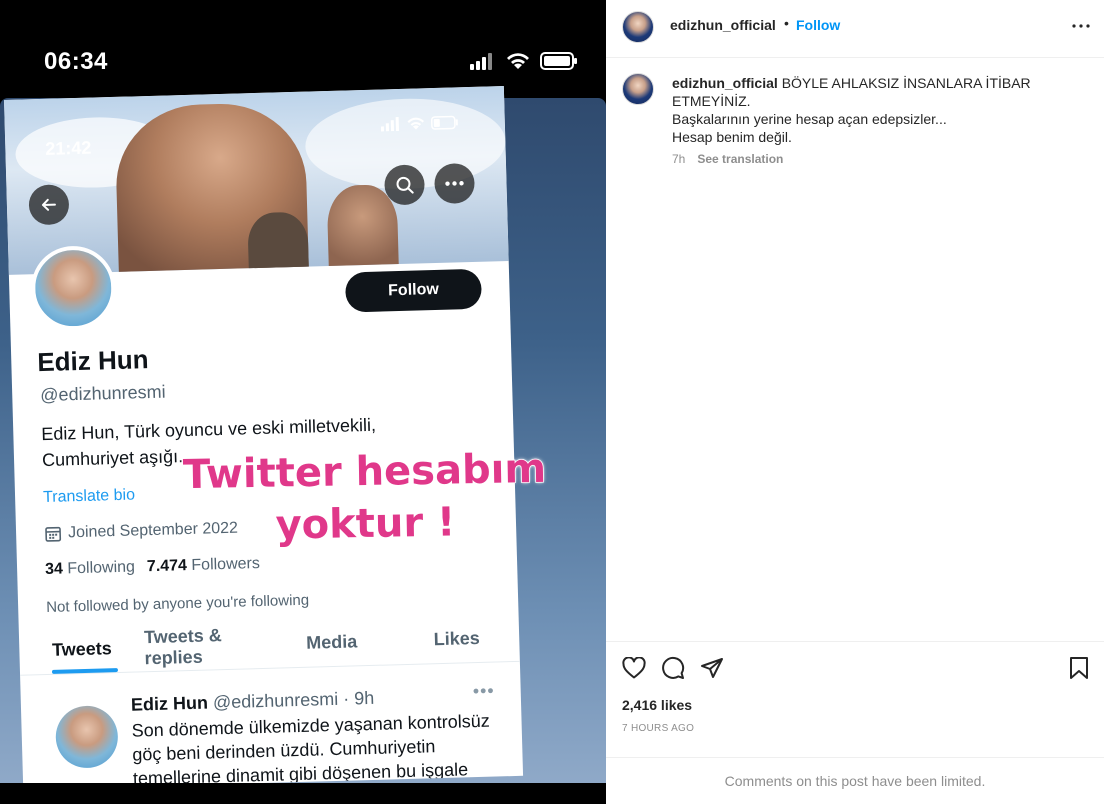 This screenshot has height=804, width=1104. What do you see at coordinates (68, 148) in the screenshot?
I see `tw-status-time: 21:42` at bounding box center [68, 148].